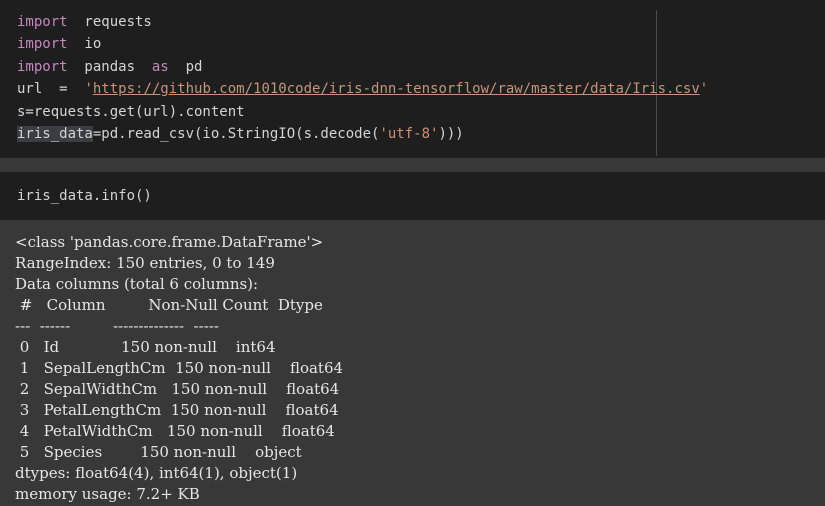 The image size is (825, 506). What do you see at coordinates (84, 44) in the screenshot?
I see `code-text: io` at bounding box center [84, 44].